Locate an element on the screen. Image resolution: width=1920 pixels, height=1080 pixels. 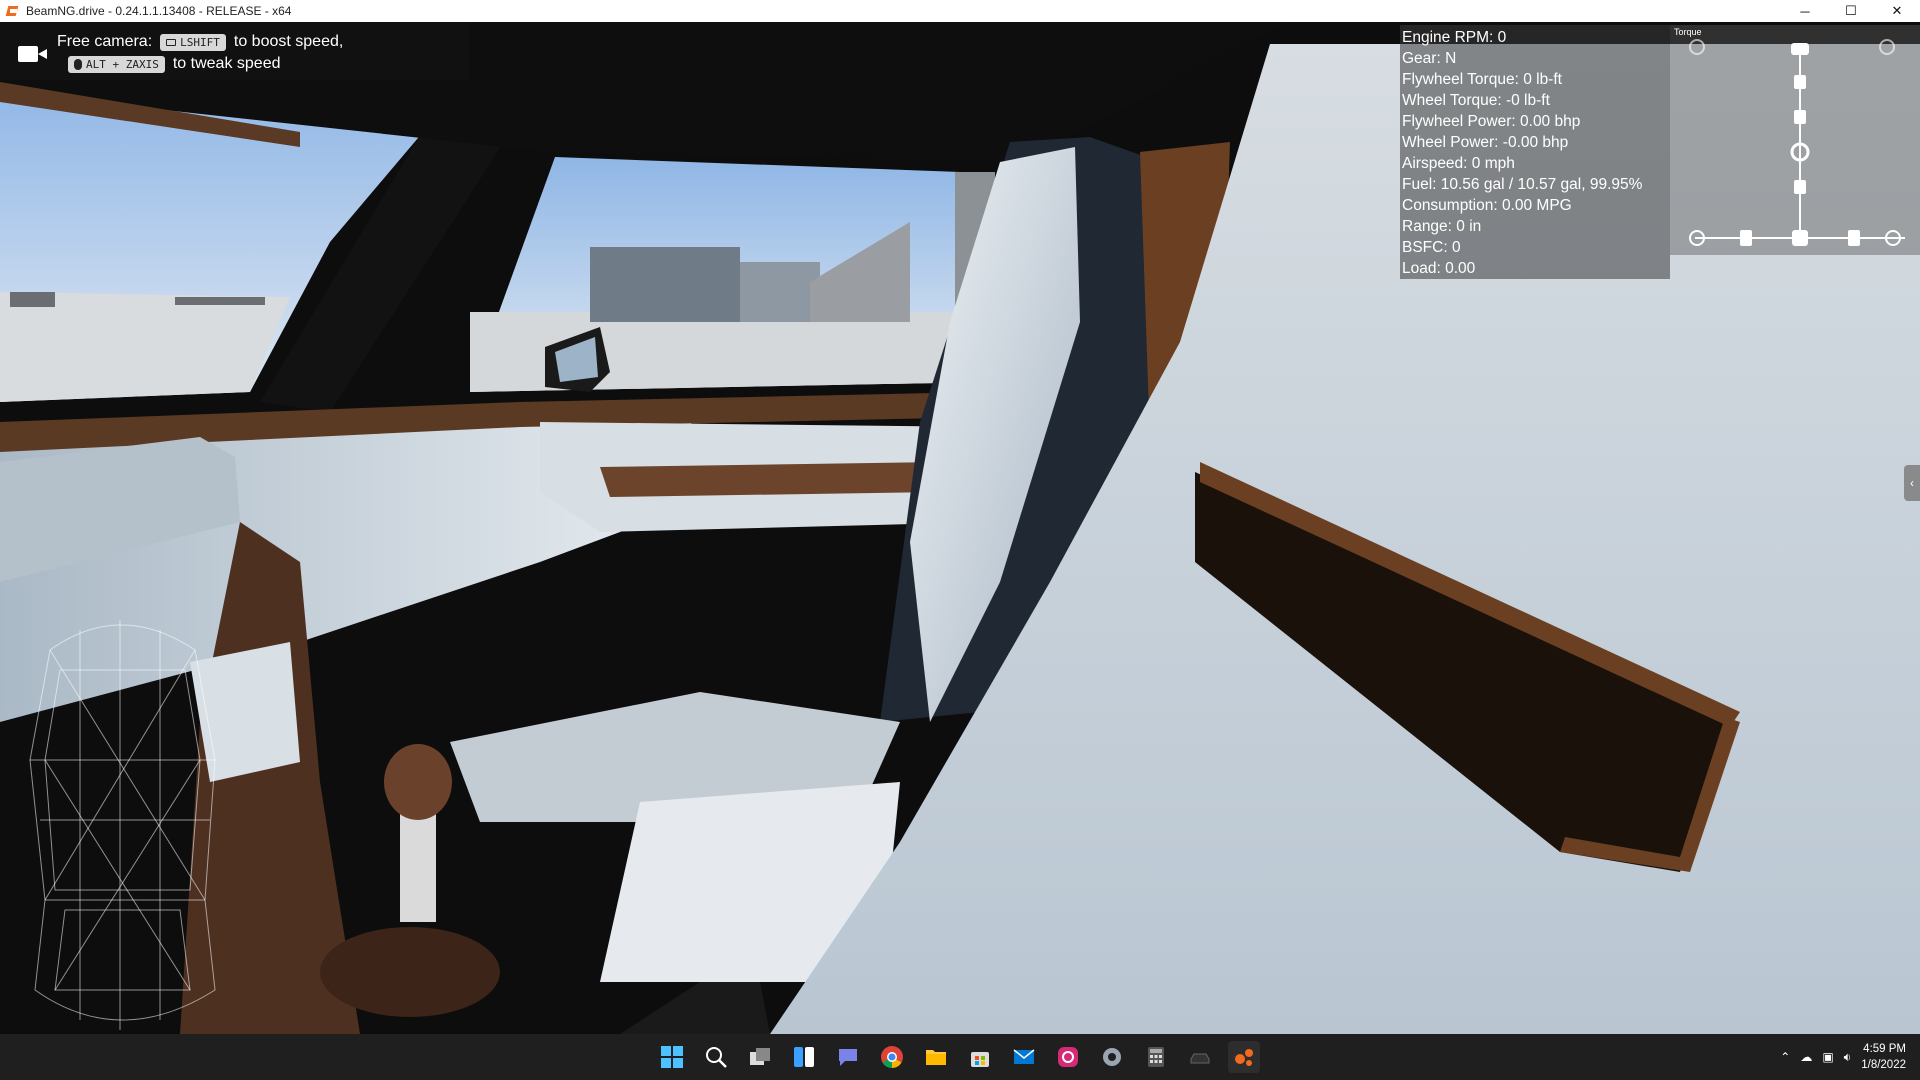
beamng-app-icon is located at coordinates (13, 11).